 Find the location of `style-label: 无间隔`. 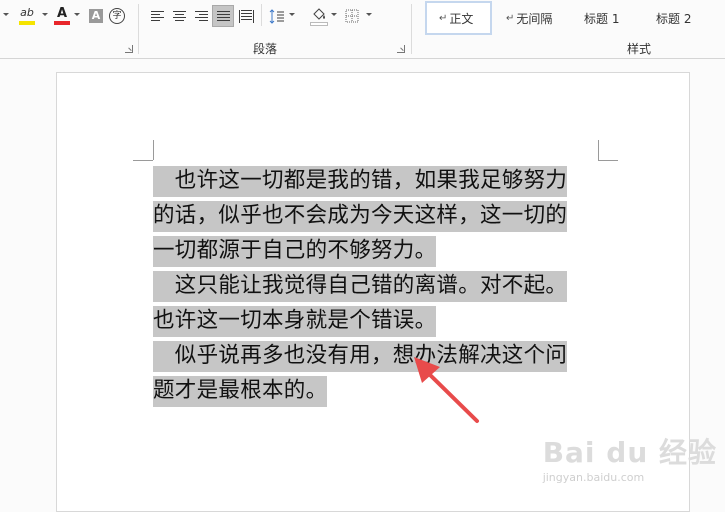

style-label: 无间隔 is located at coordinates (534, 18).